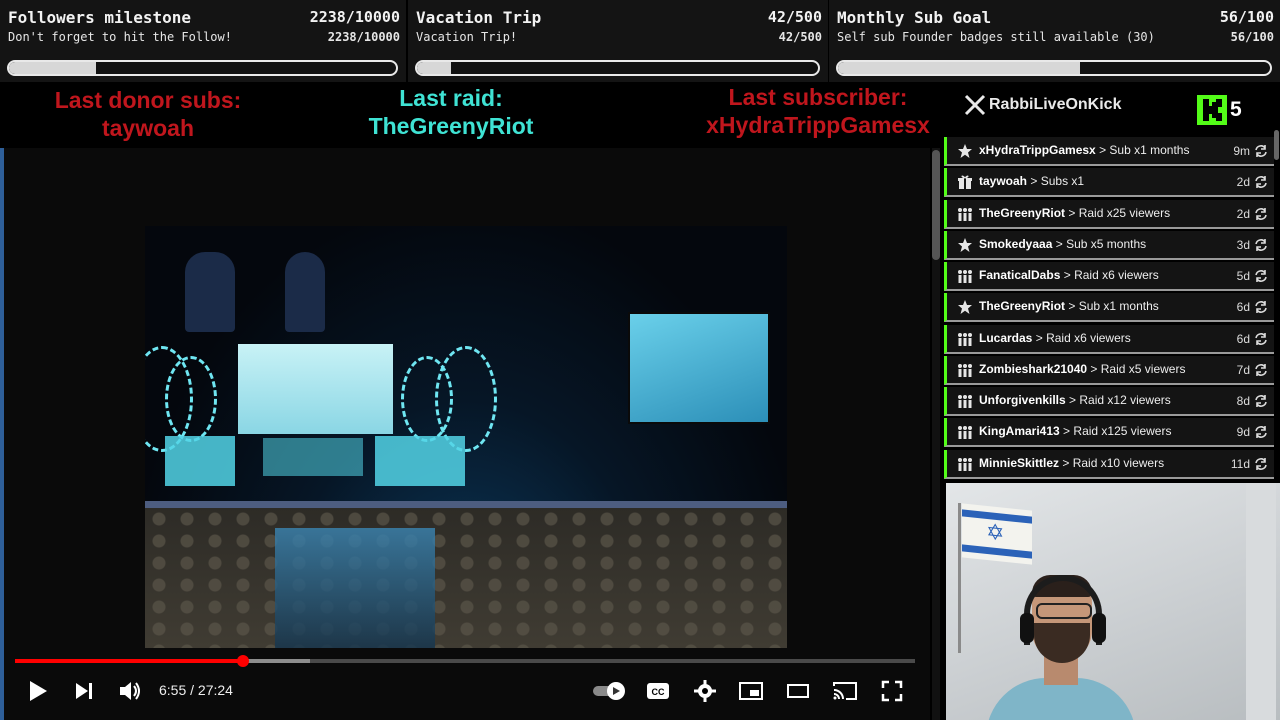  Describe the element at coordinates (892, 691) in the screenshot. I see `fullscreen-button` at that location.